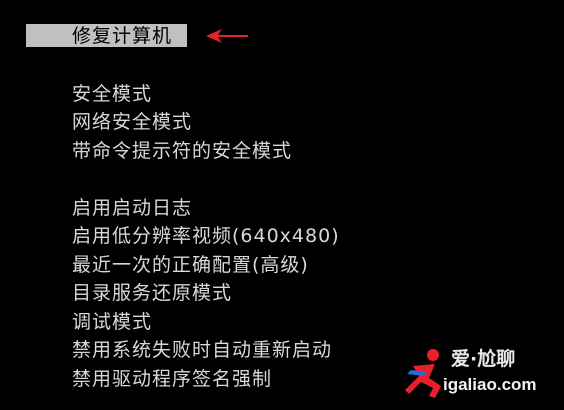 Image resolution: width=564 pixels, height=410 pixels. I want to click on menu-item-safe-mode-networking: 网络安全模式, so click(132, 122).